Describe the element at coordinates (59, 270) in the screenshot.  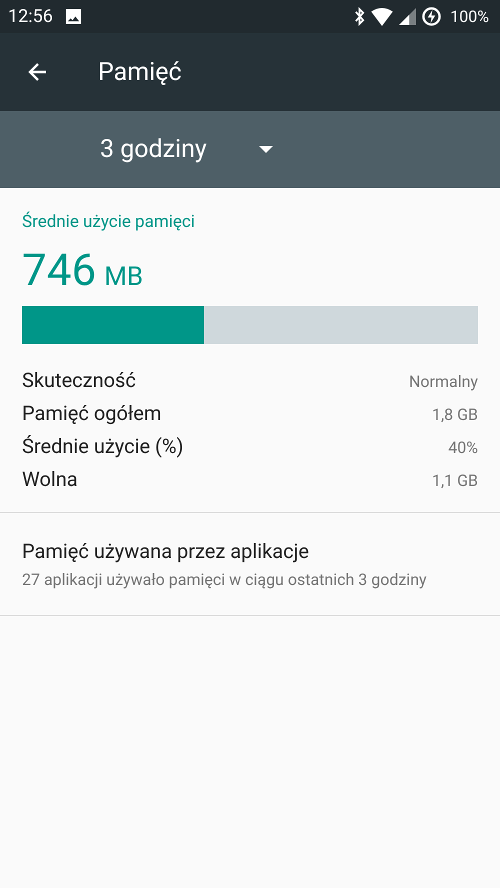
I see `memory-amount: 746` at that location.